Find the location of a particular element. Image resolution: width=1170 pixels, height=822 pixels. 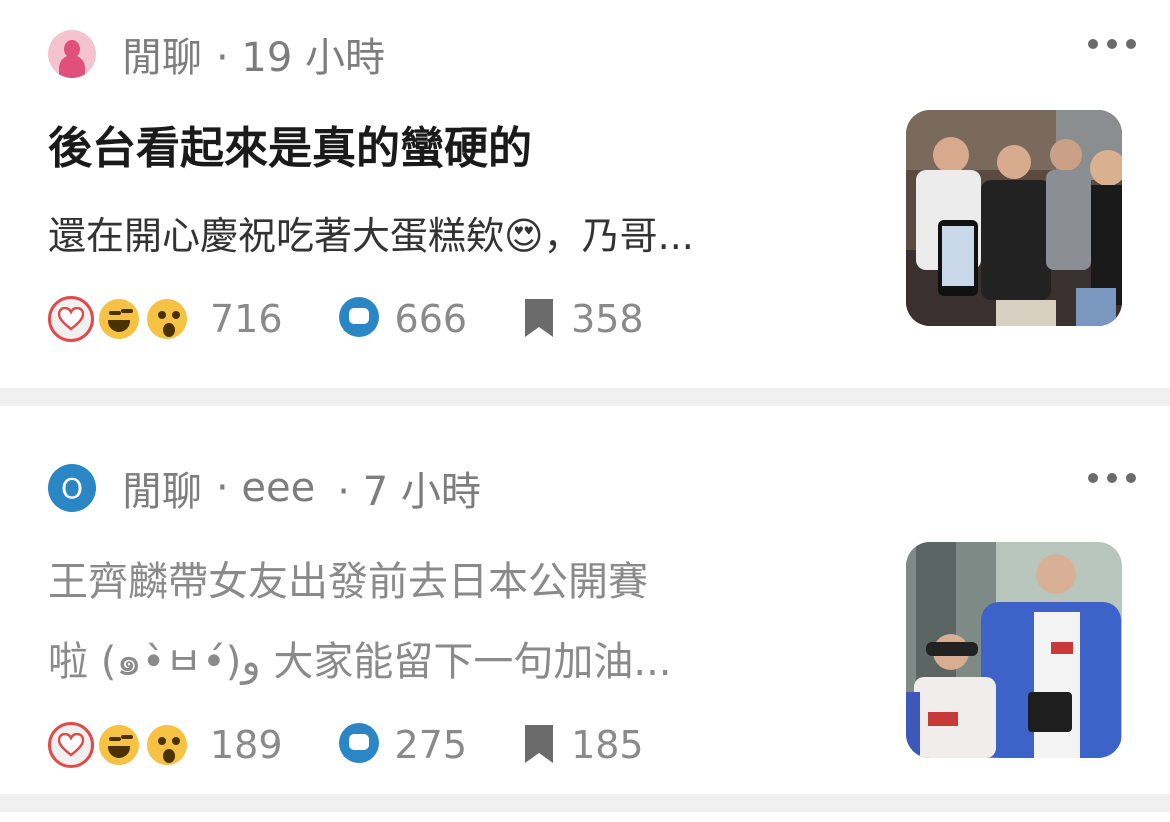

save-stat: 358 is located at coordinates (581, 319).